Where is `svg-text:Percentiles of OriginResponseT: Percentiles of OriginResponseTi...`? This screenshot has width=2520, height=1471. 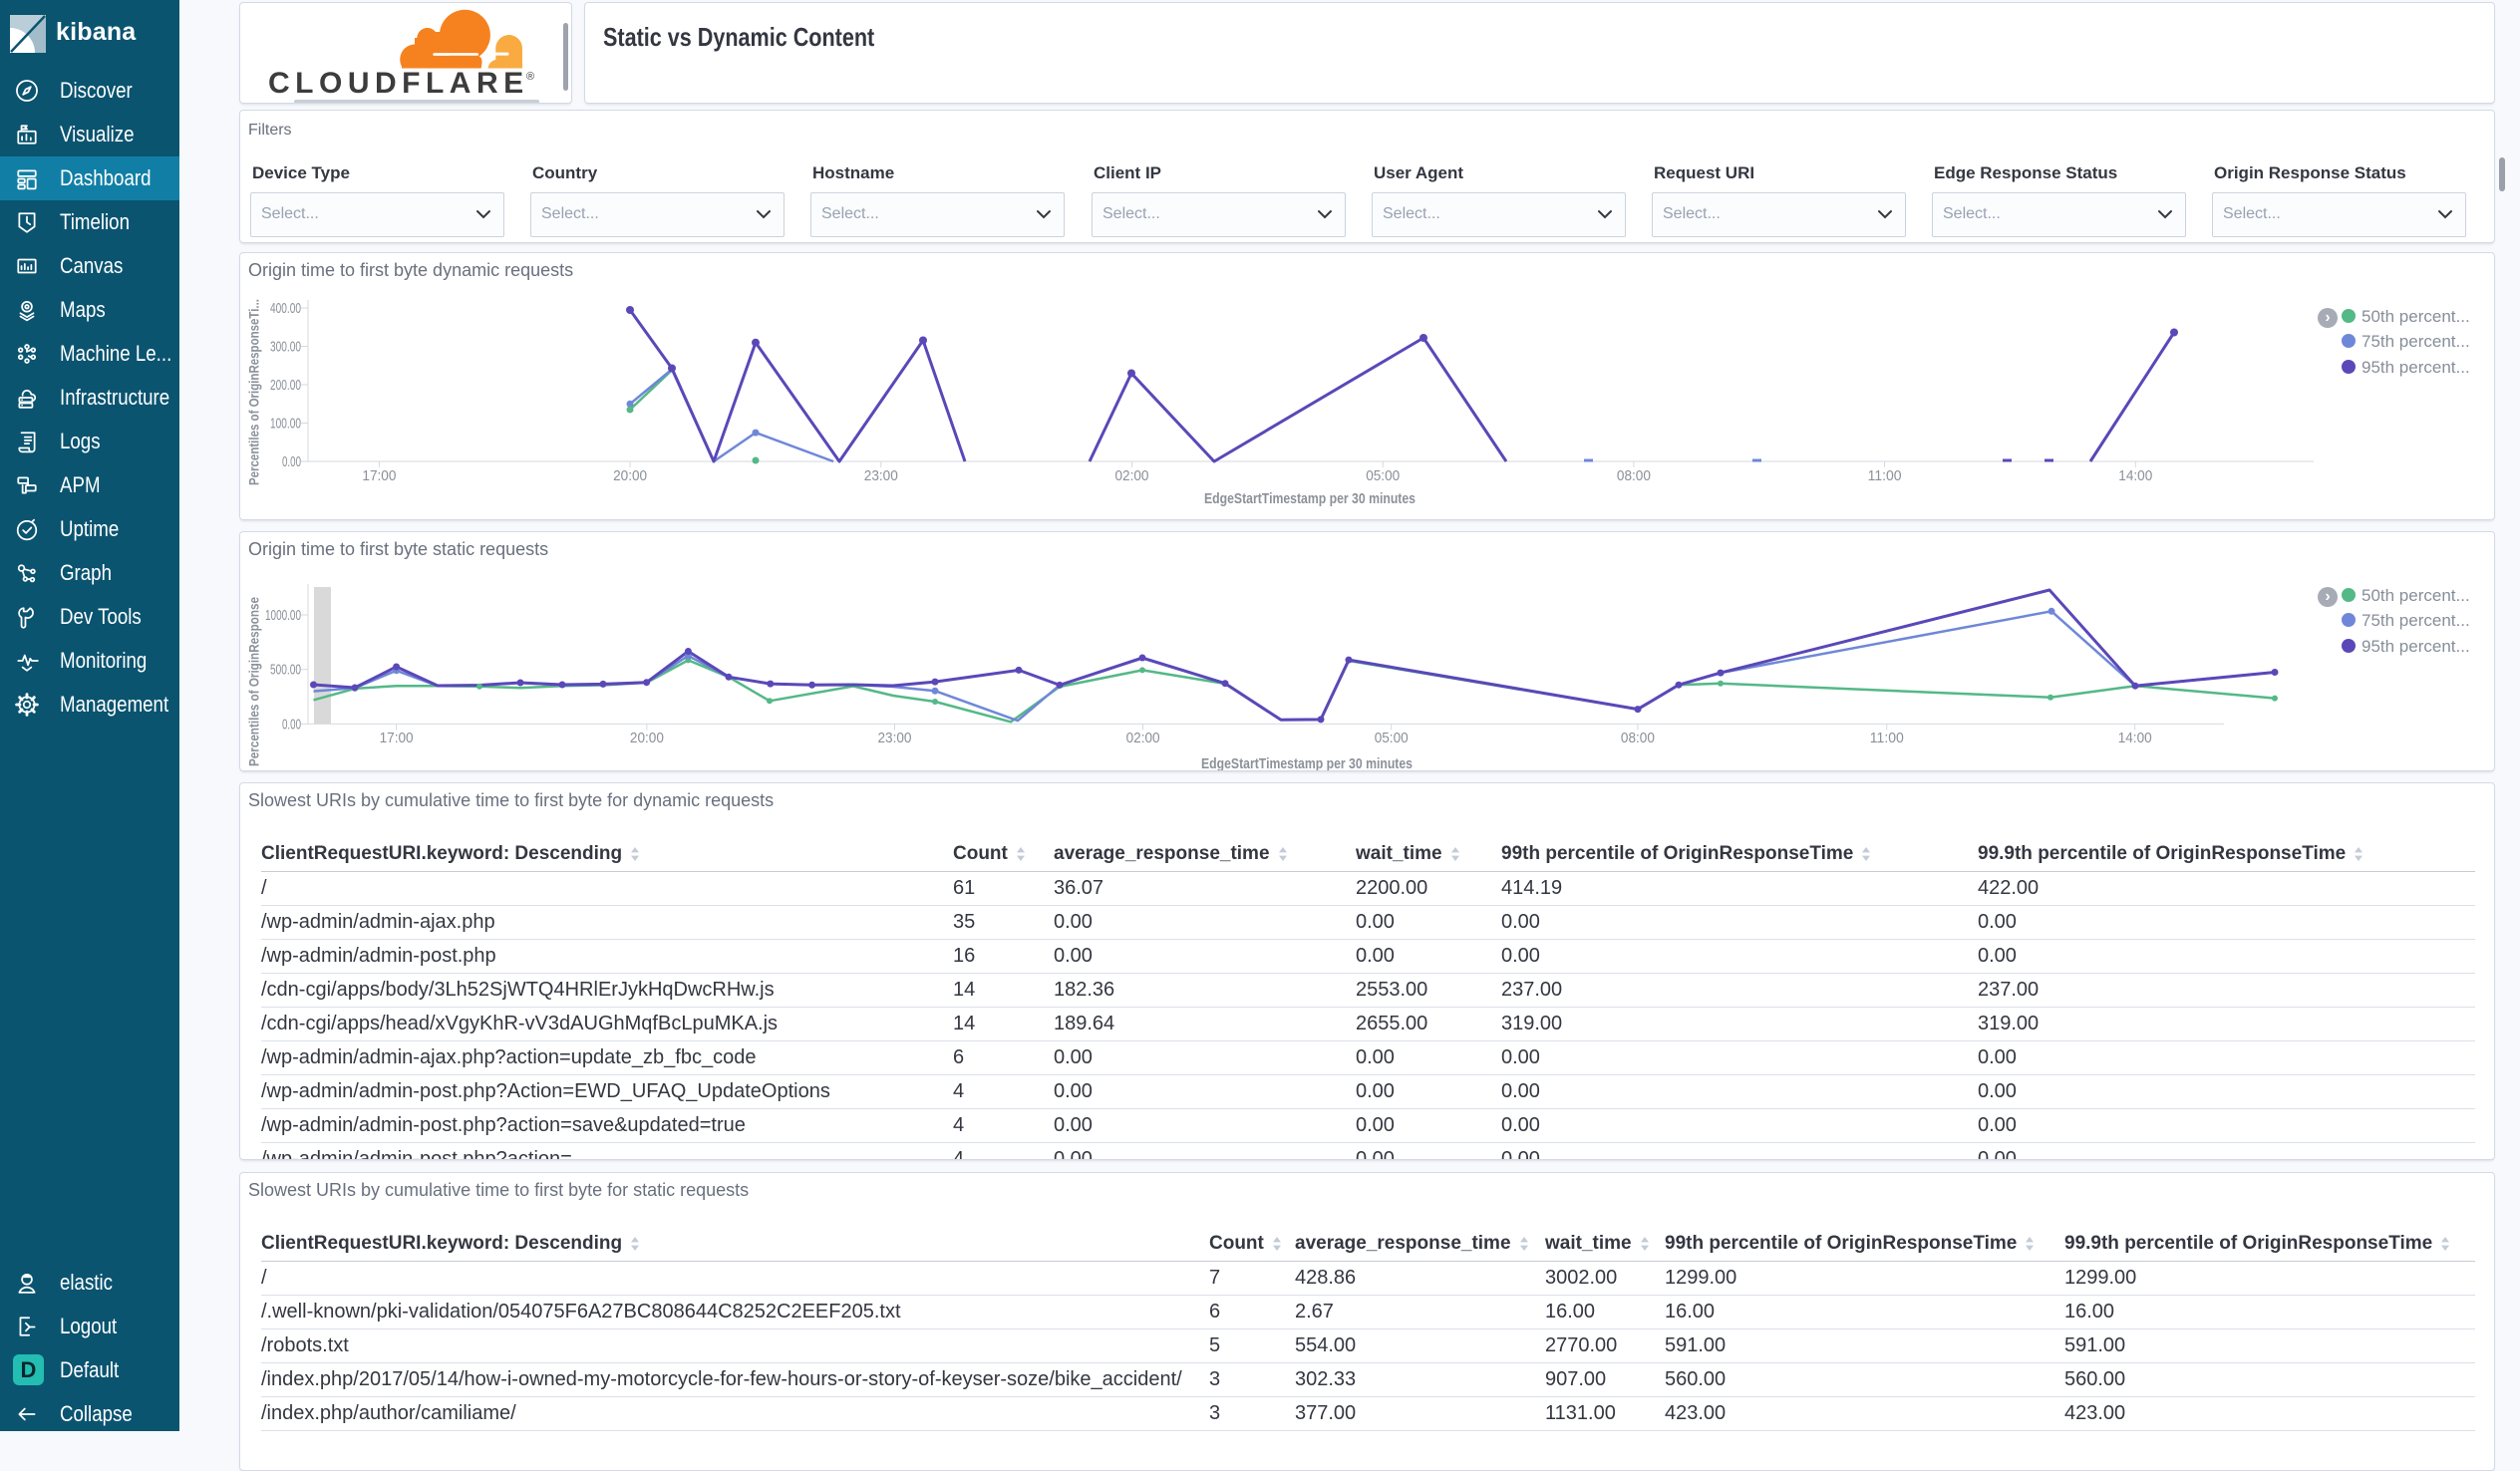 svg-text:Percentiles of OriginResponseT: Percentiles of OriginResponseTi... is located at coordinates (254, 392).